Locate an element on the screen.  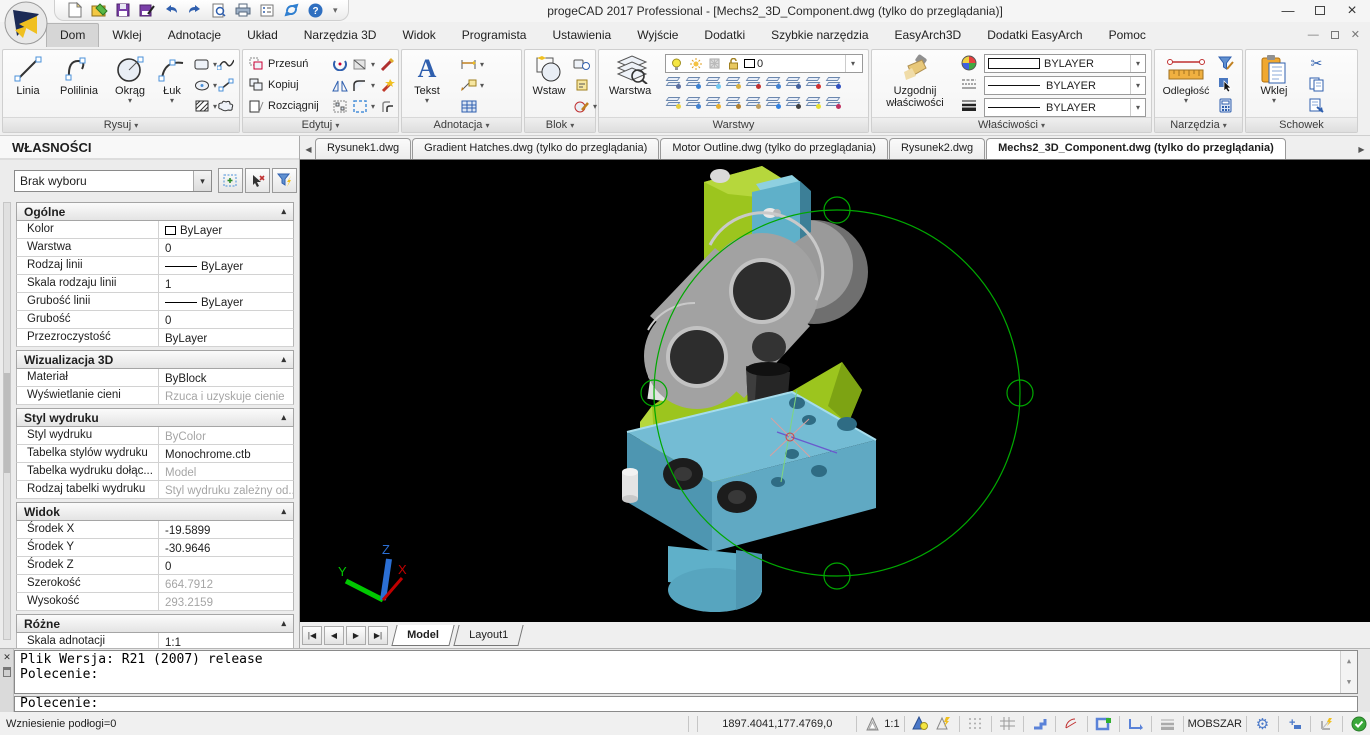
command-input: Polecenie: is located at coordinates (686, 704).